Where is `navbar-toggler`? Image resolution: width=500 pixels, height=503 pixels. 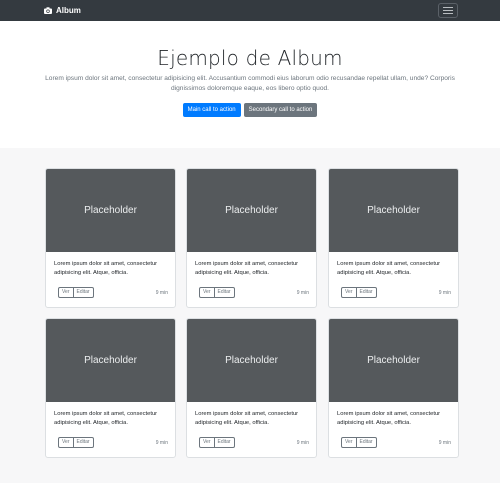 navbar-toggler is located at coordinates (448, 10).